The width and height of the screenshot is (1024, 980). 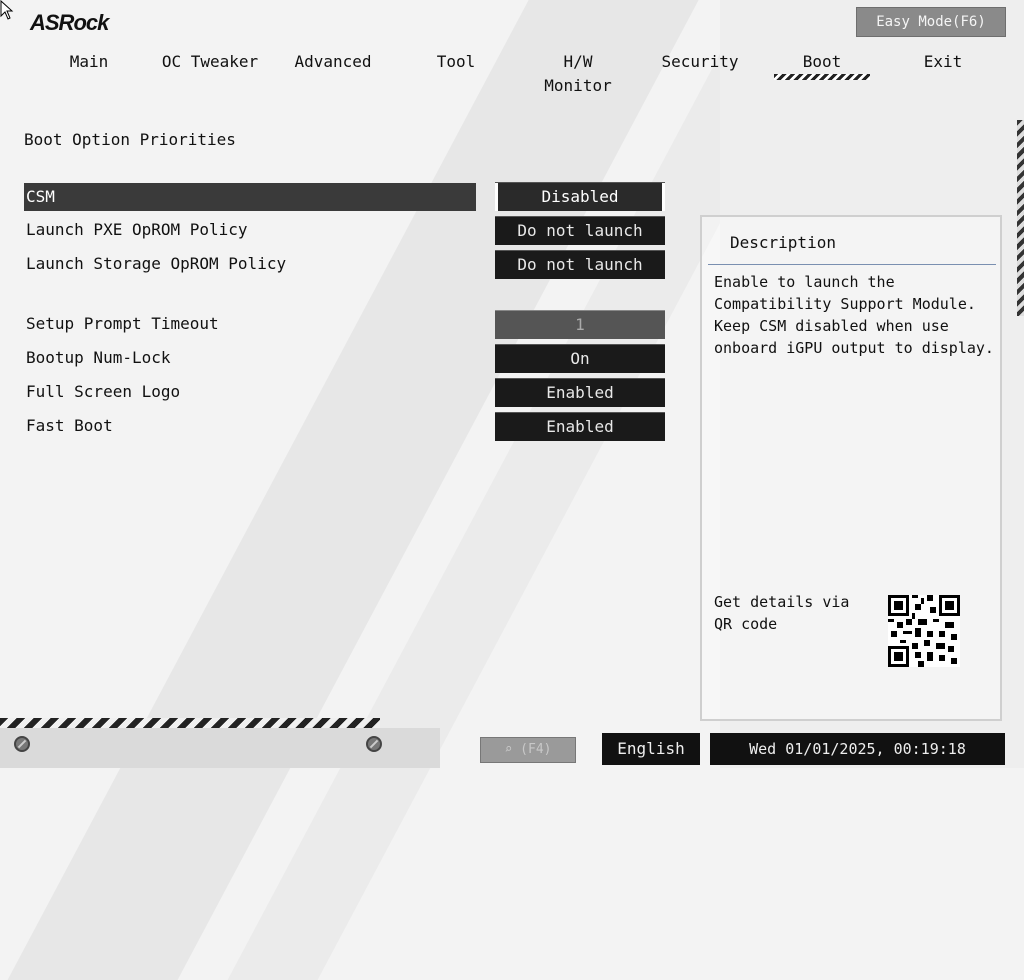 What do you see at coordinates (7, 10) in the screenshot?
I see `mouse-cursor-icon` at bounding box center [7, 10].